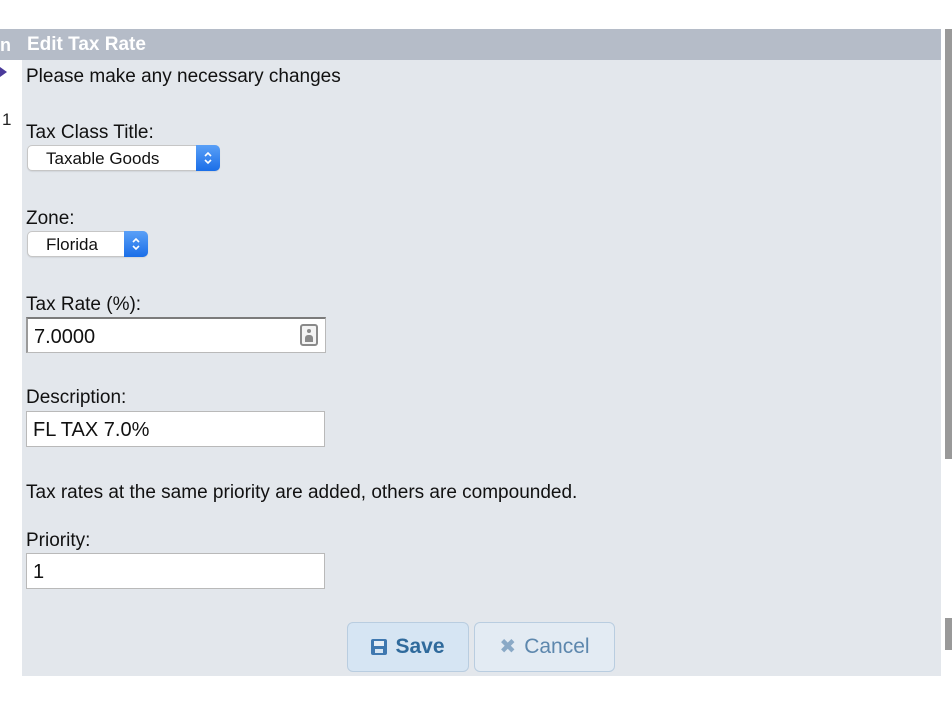 Image resolution: width=952 pixels, height=702 pixels. Describe the element at coordinates (175, 429) in the screenshot. I see `description-input: FL TAX 7.0%` at that location.